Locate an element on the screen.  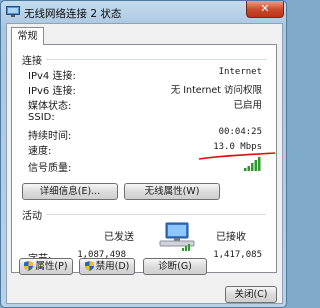
activity-divider is located at coordinates (156, 214).